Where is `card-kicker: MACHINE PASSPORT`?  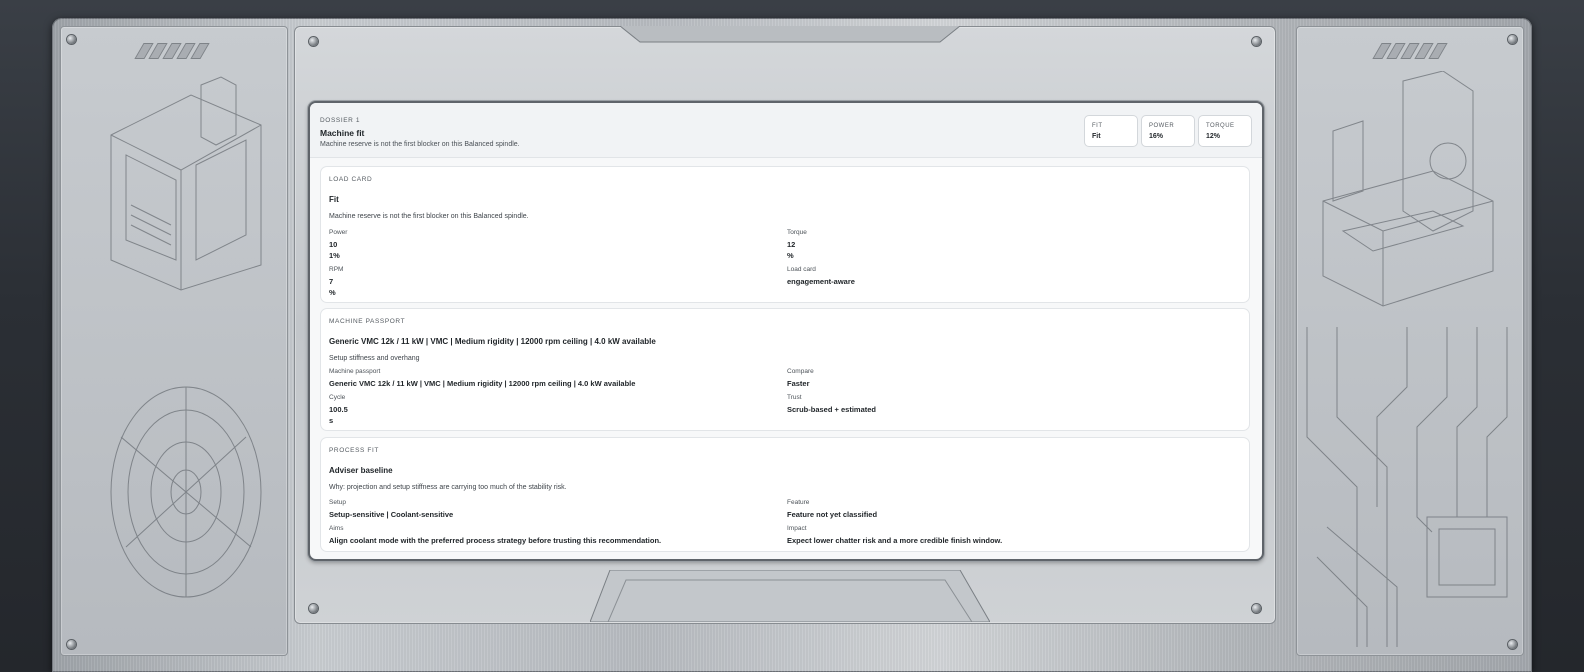
card-kicker: MACHINE PASSPORT is located at coordinates (367, 321).